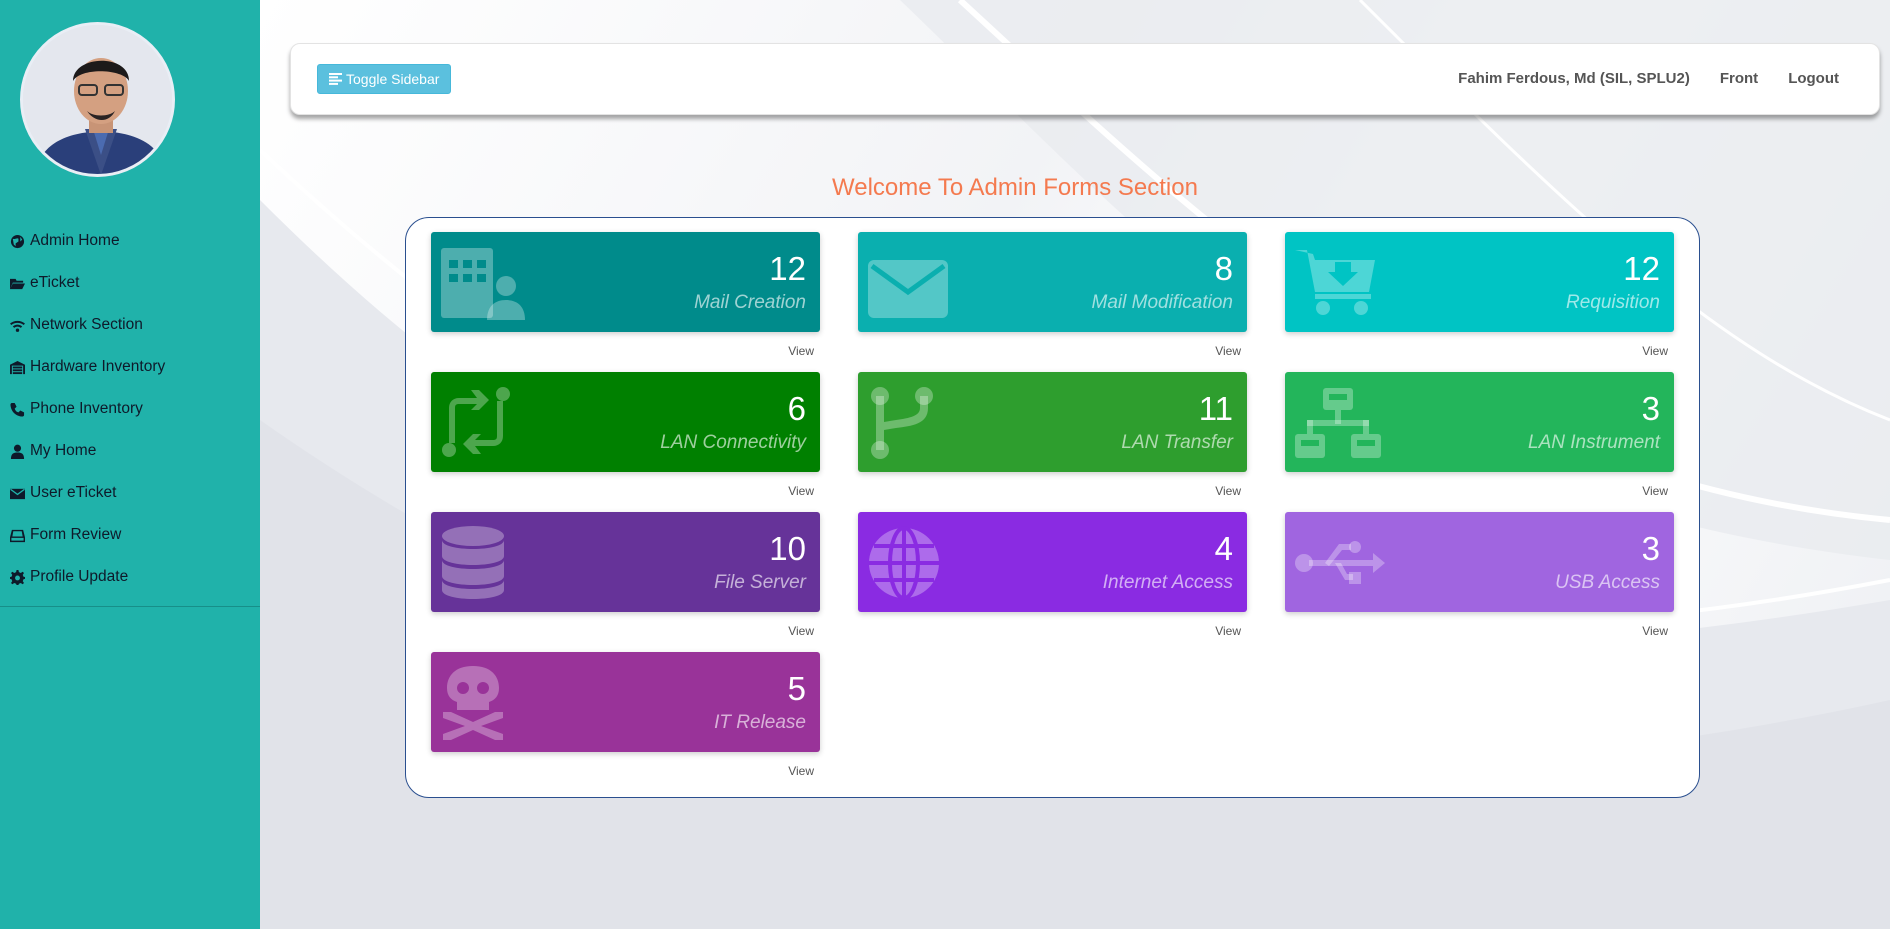 The height and width of the screenshot is (929, 1890). Describe the element at coordinates (55, 282) in the screenshot. I see `sidebar-item-label: eTicket` at that location.